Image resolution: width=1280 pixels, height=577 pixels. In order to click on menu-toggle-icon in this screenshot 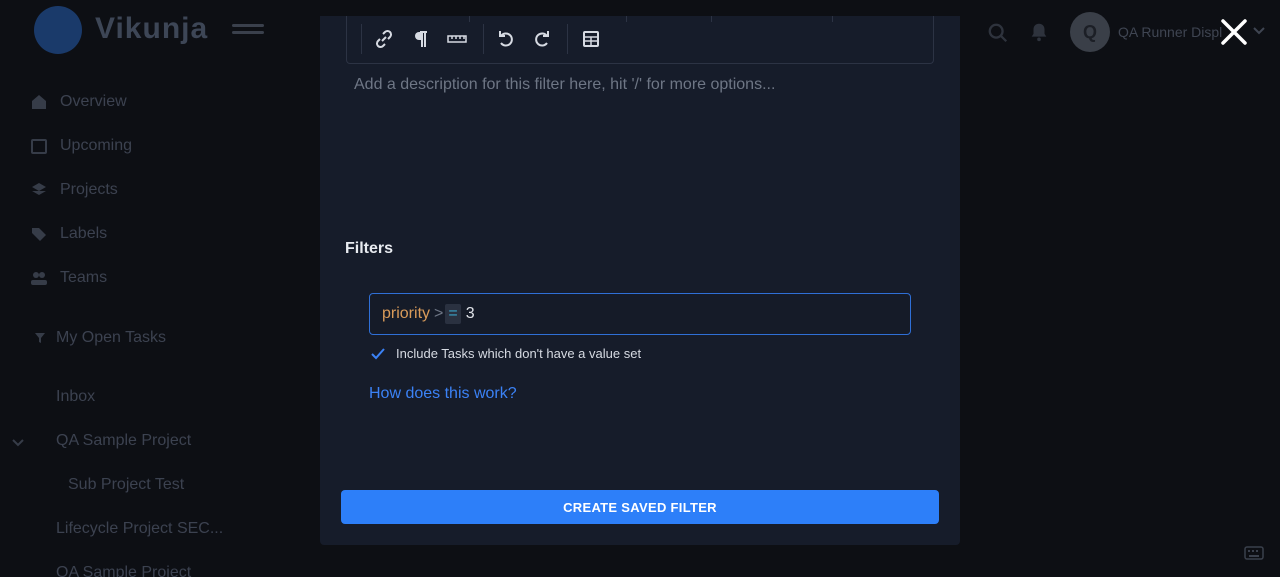, I will do `click(248, 32)`.